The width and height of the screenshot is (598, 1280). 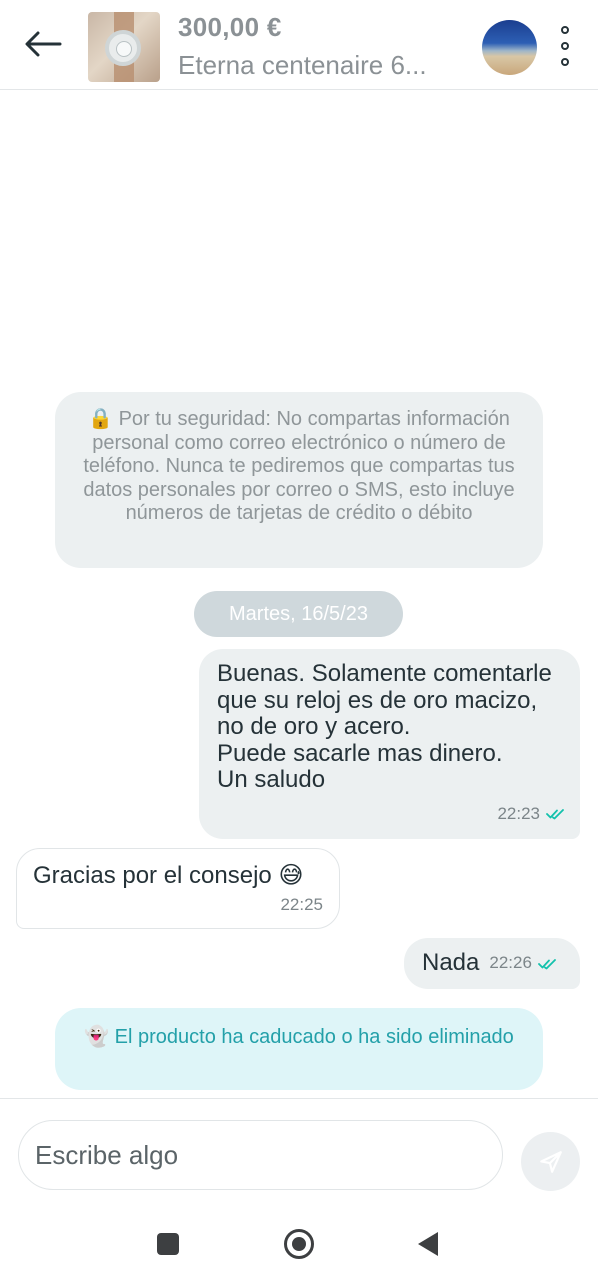 I want to click on message-text: Gracias por el consejo 😅, so click(x=168, y=875).